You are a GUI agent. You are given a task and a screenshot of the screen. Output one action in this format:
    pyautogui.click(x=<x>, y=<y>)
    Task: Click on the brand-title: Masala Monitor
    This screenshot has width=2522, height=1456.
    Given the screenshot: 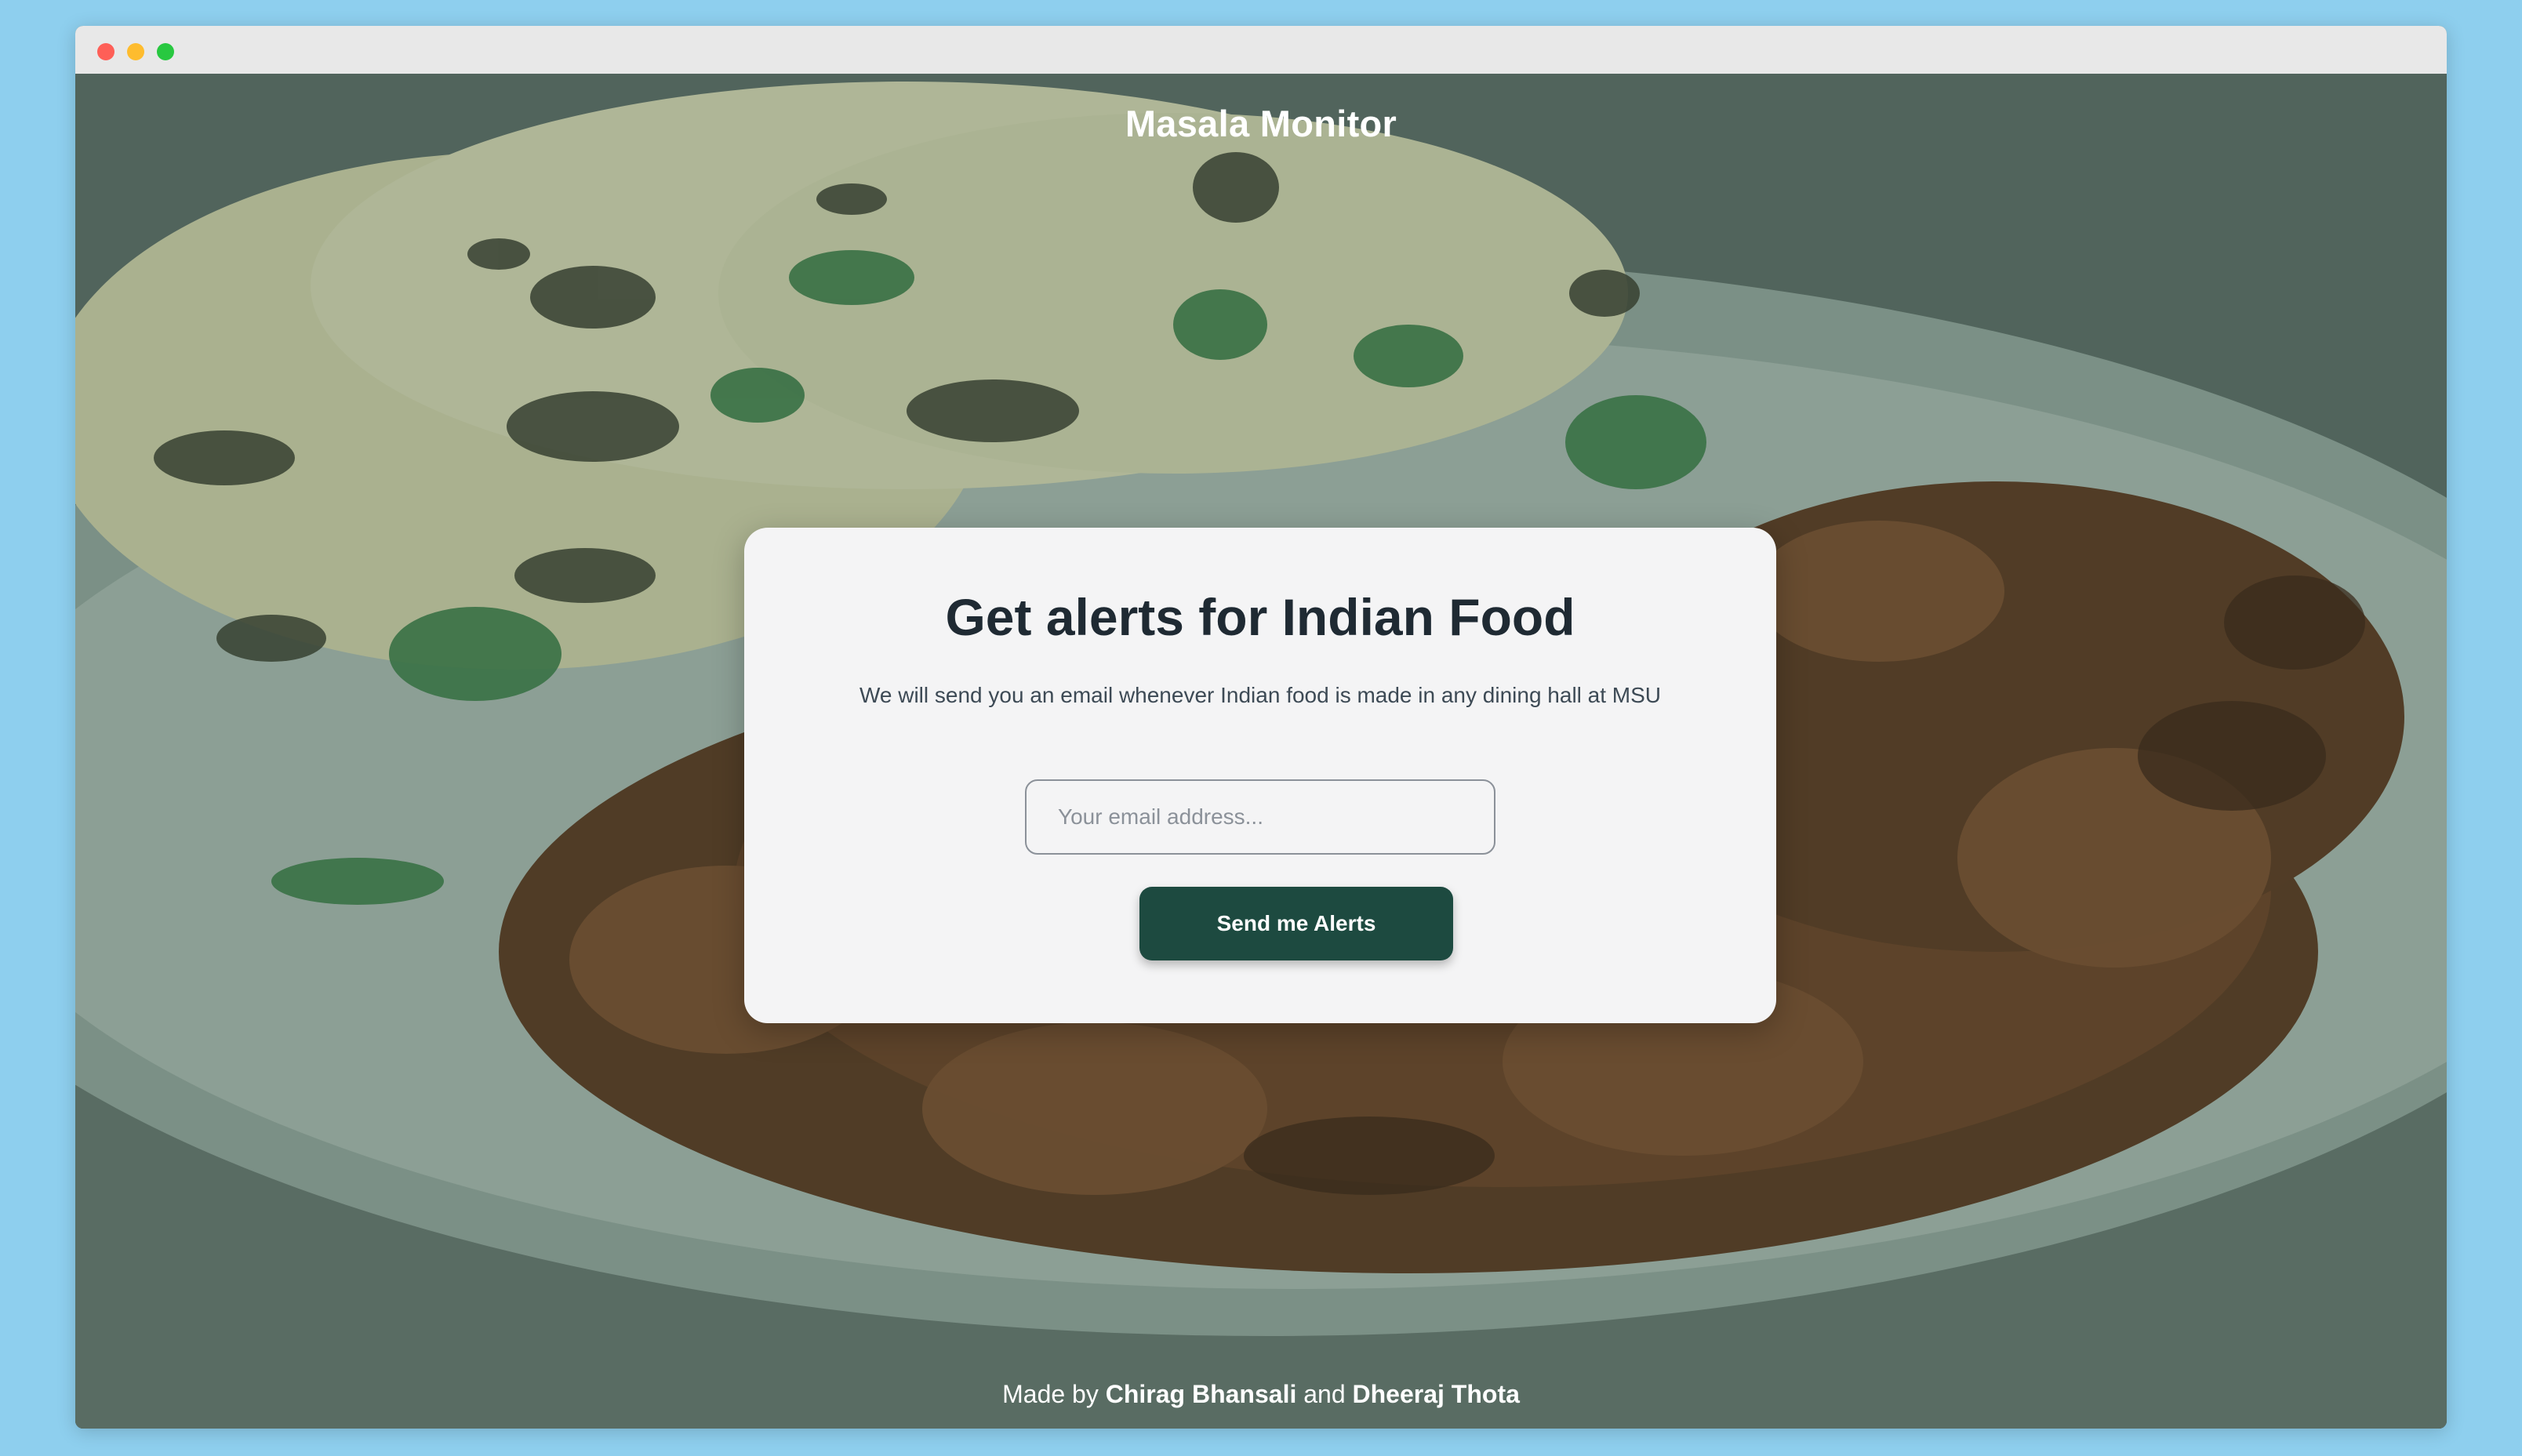 What is the action you would take?
    pyautogui.click(x=1261, y=123)
    